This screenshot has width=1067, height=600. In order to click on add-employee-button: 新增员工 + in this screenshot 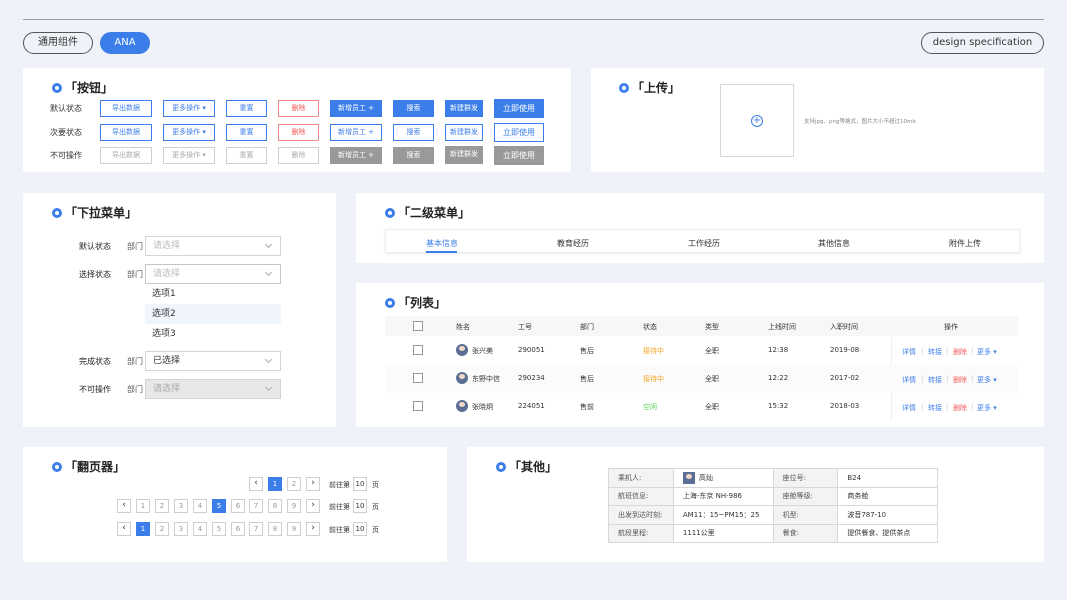, I will do `click(356, 108)`.